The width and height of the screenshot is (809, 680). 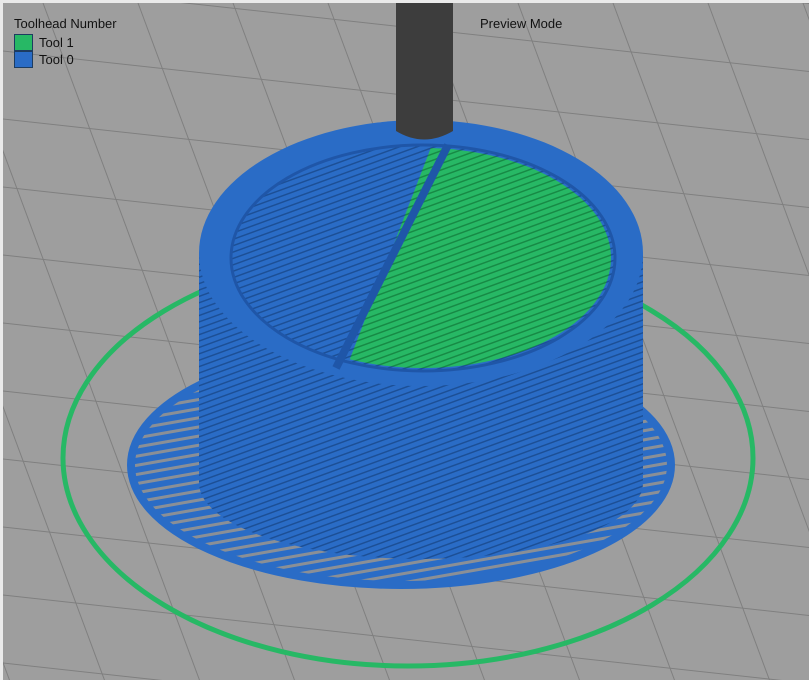 I want to click on legend-label: Tool 1, so click(x=56, y=42).